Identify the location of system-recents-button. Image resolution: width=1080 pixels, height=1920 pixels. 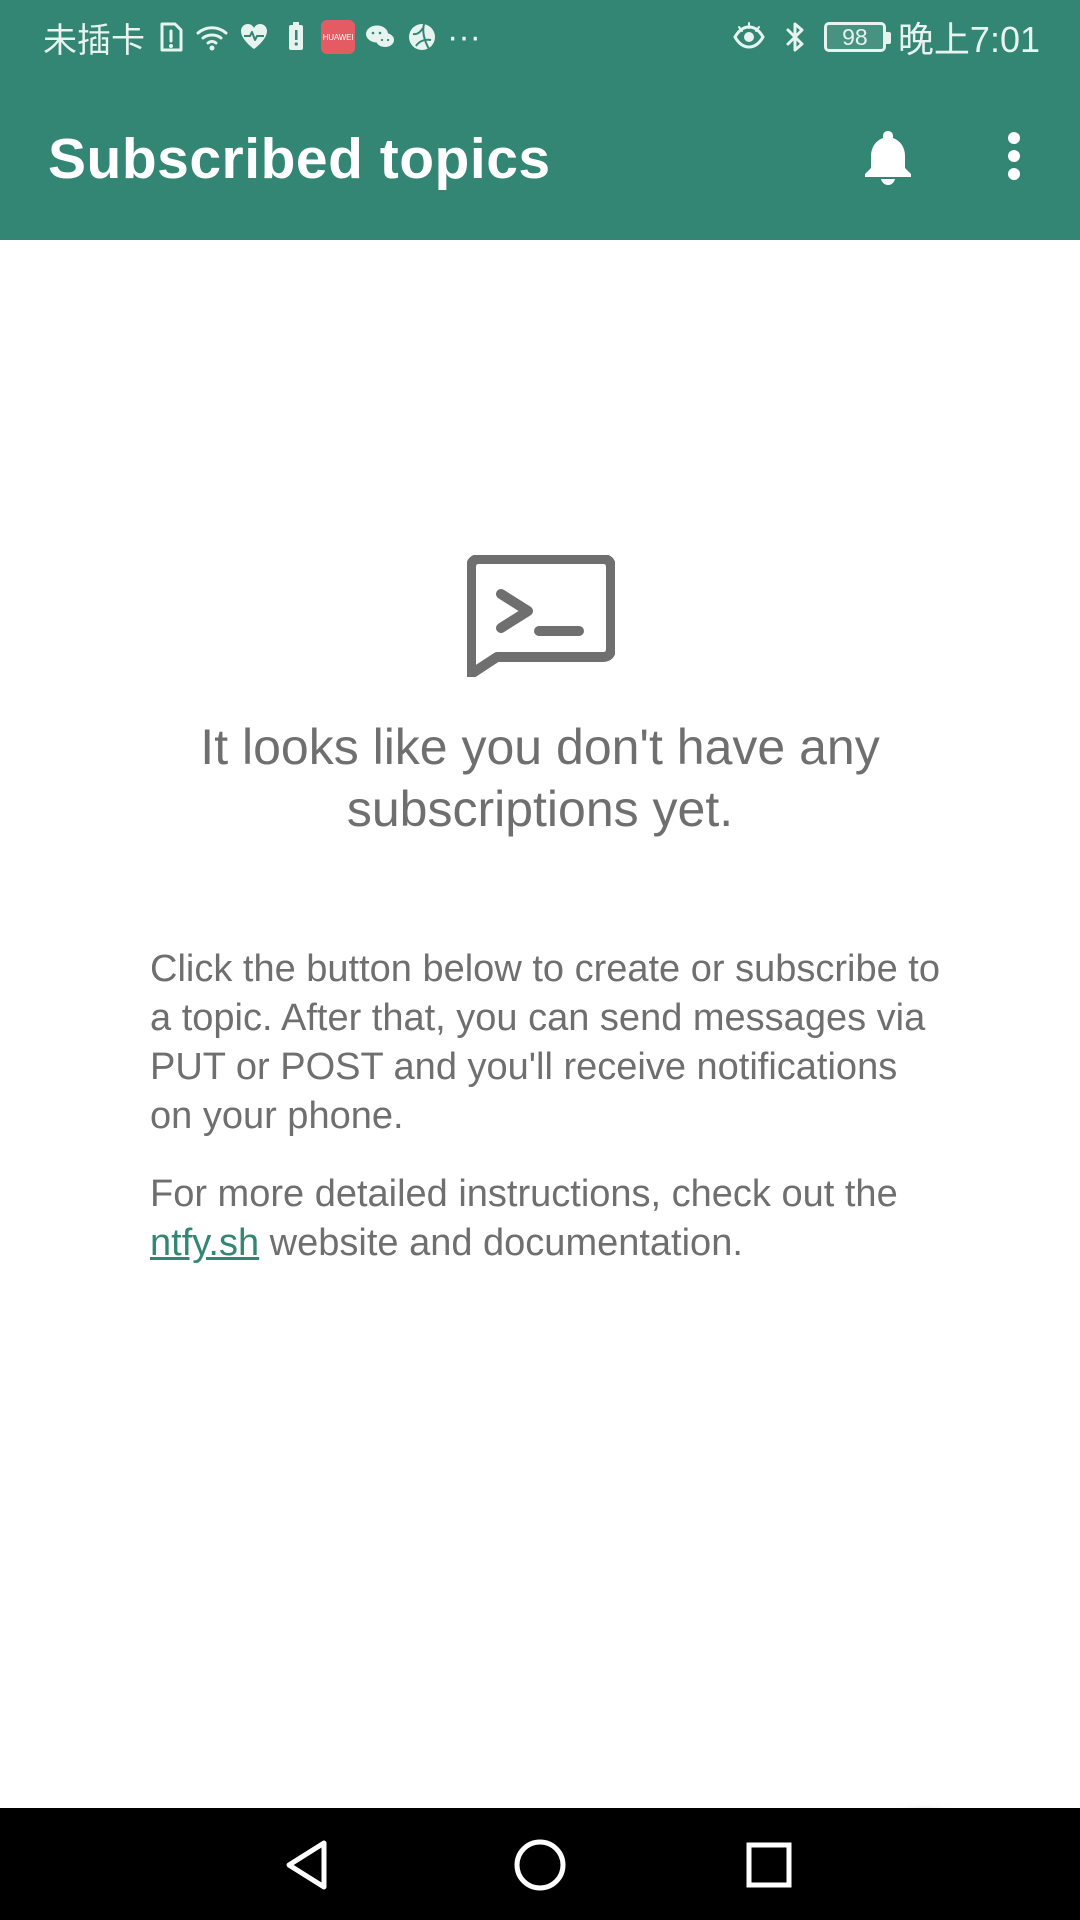
(769, 1865).